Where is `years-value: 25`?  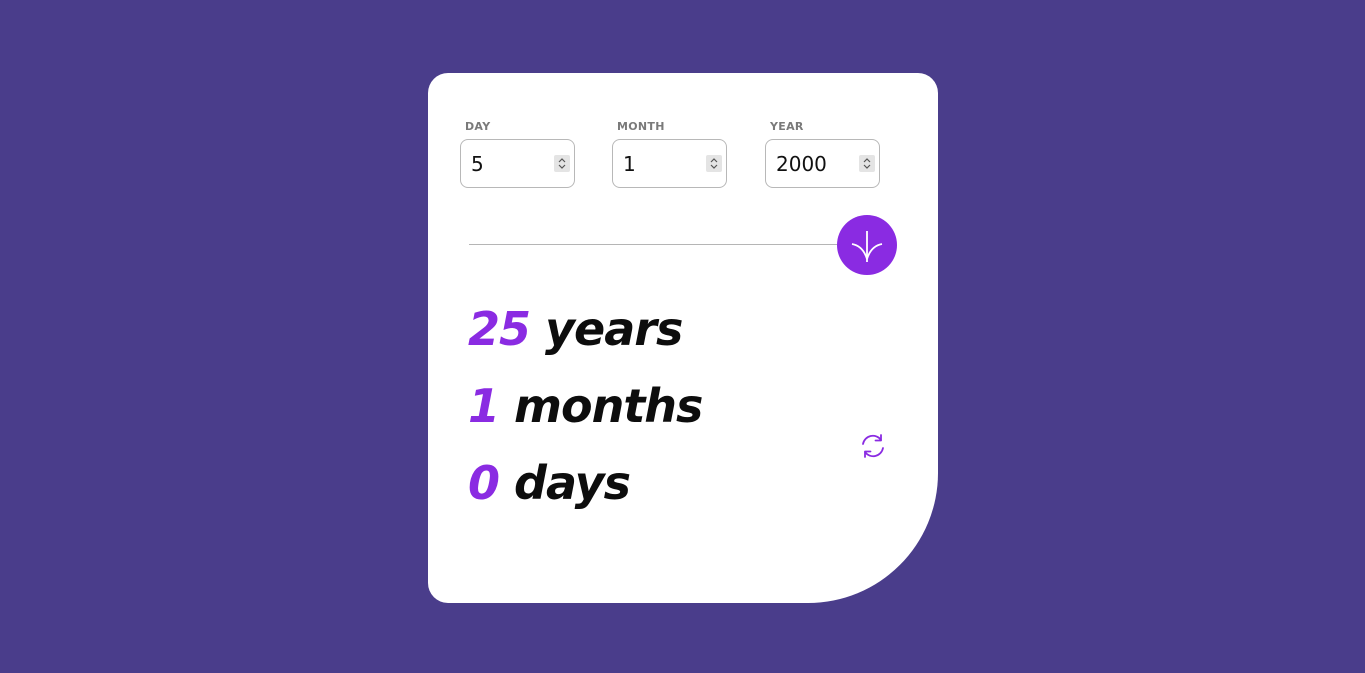 years-value: 25 is located at coordinates (499, 329).